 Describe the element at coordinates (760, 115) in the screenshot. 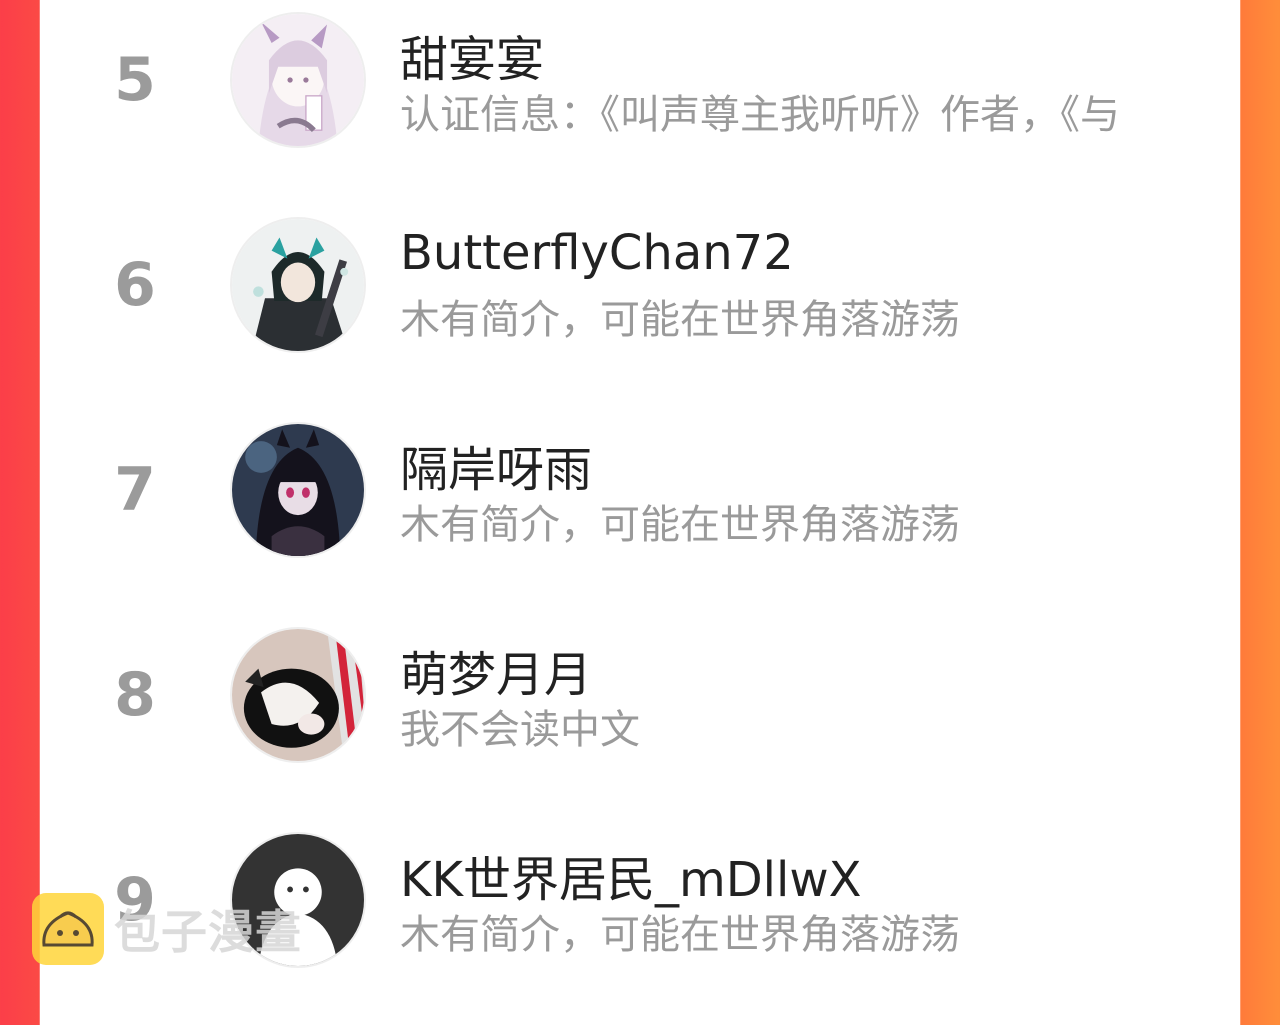

I see `user-bio: 认证信息：《叫声尊主我听听》作者，《与` at that location.